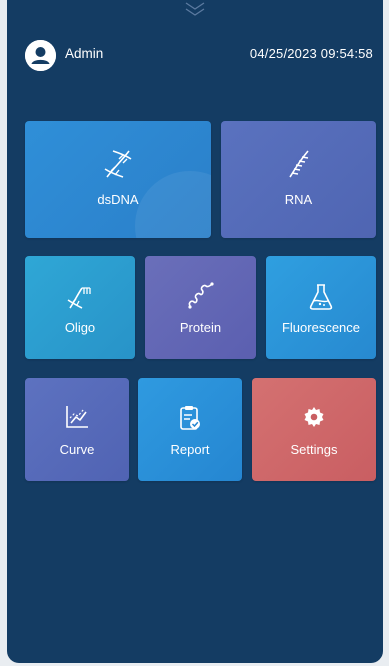  Describe the element at coordinates (311, 53) in the screenshot. I see `datetime-display: 04/25/2023 09:54:58` at that location.